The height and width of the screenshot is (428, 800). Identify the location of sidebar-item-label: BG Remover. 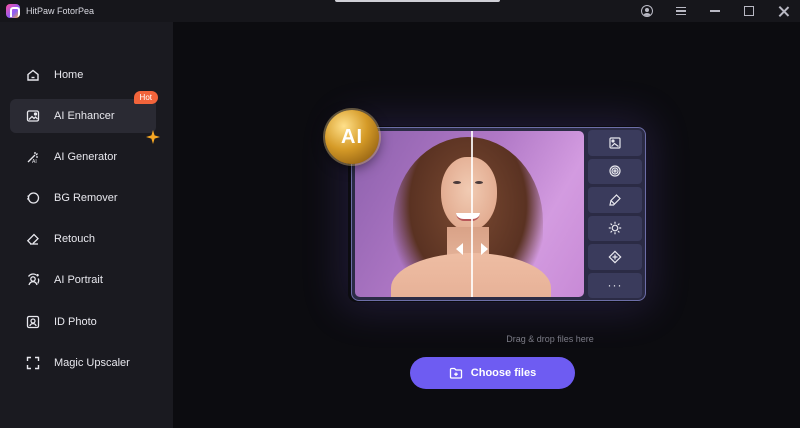
(86, 198).